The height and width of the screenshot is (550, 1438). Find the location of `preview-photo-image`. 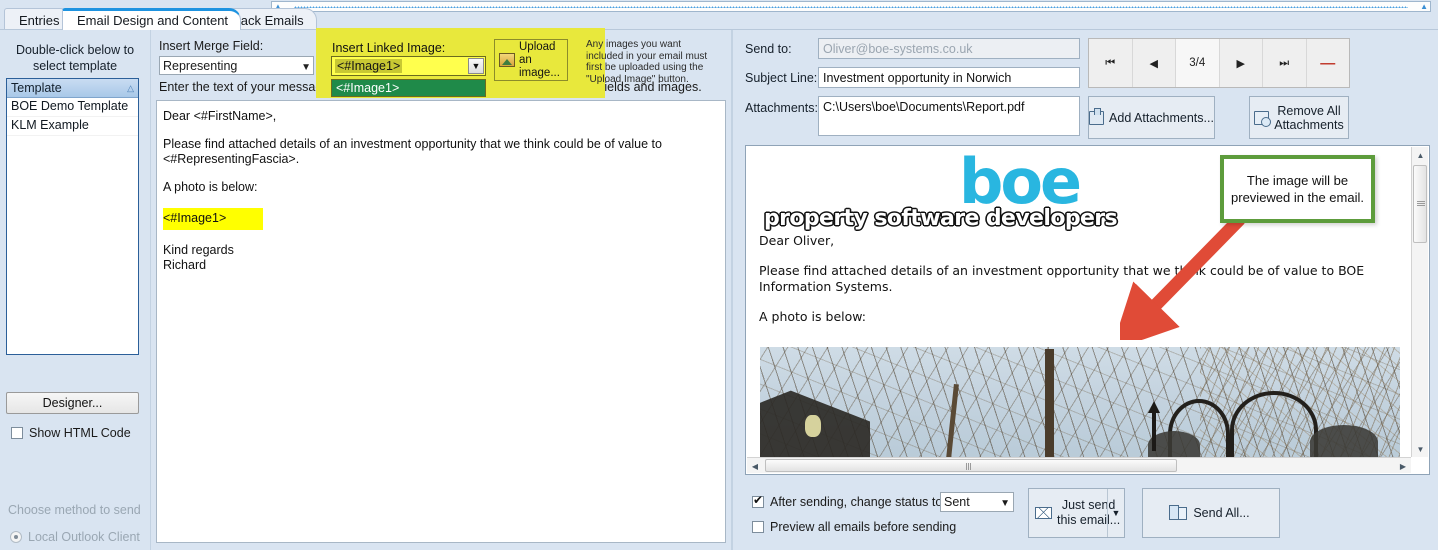

preview-photo-image is located at coordinates (1080, 402).